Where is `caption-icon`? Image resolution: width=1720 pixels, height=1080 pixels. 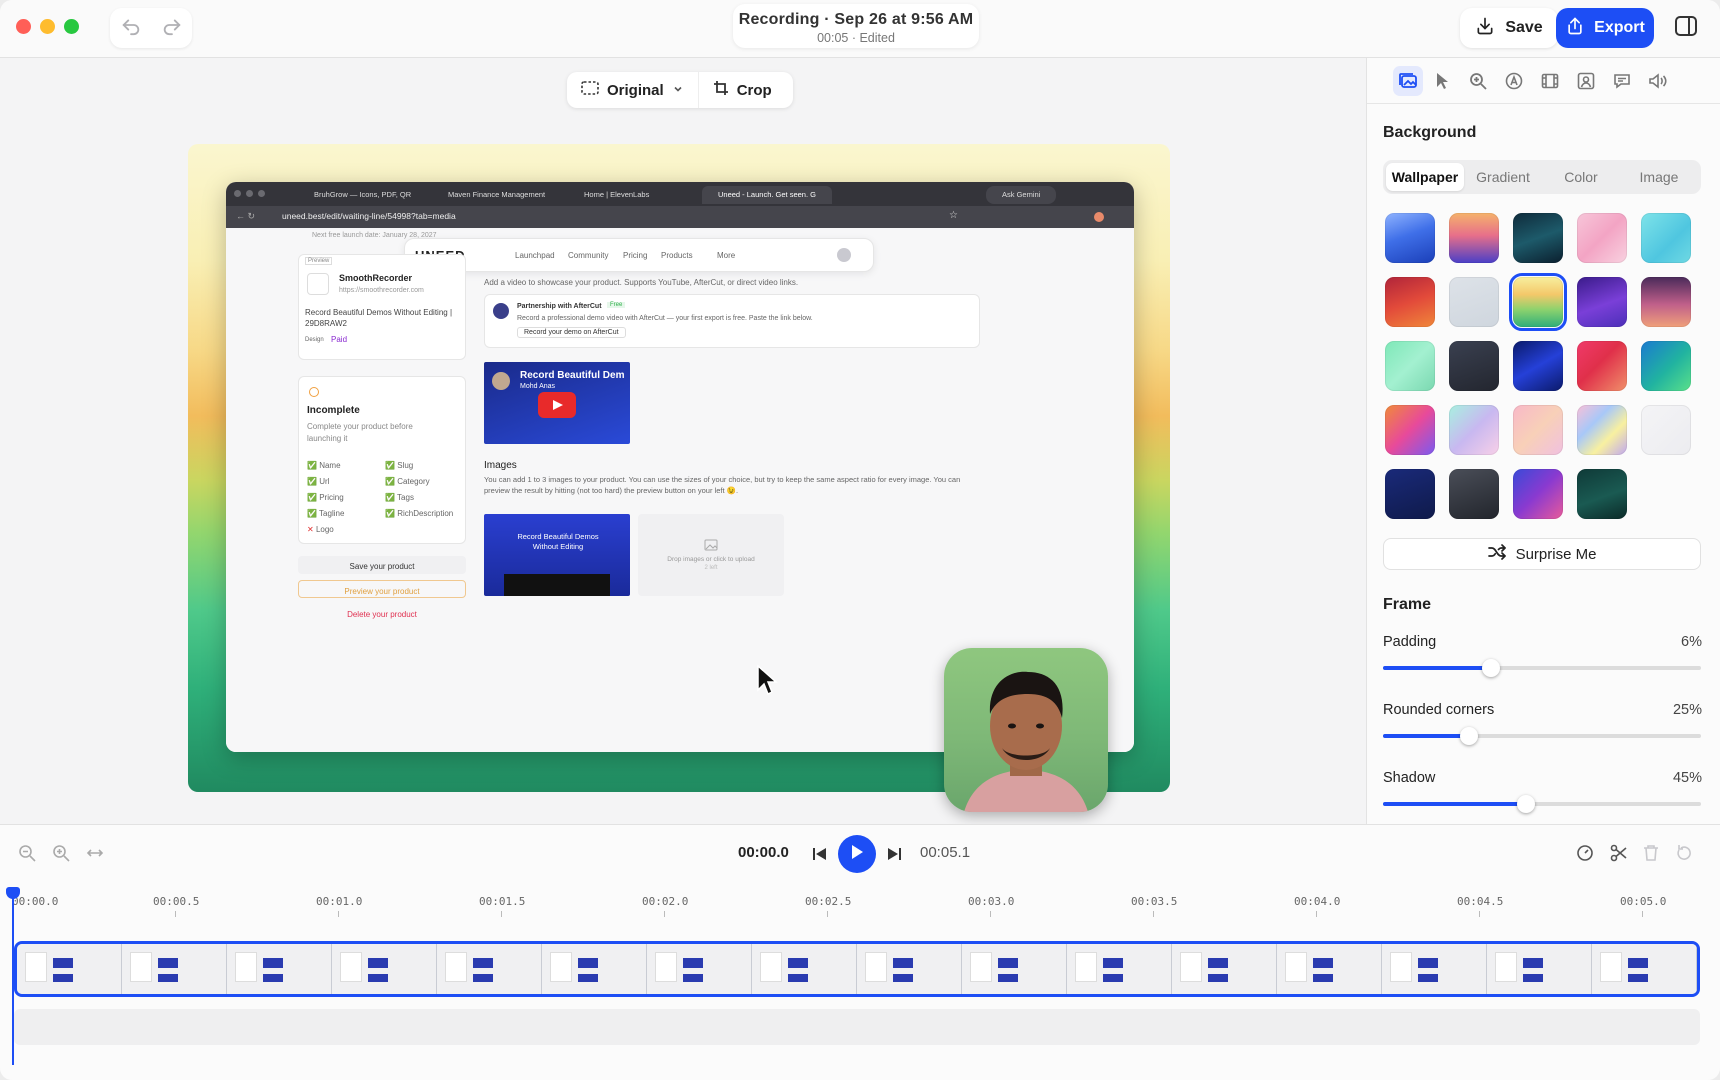 caption-icon is located at coordinates (1622, 81).